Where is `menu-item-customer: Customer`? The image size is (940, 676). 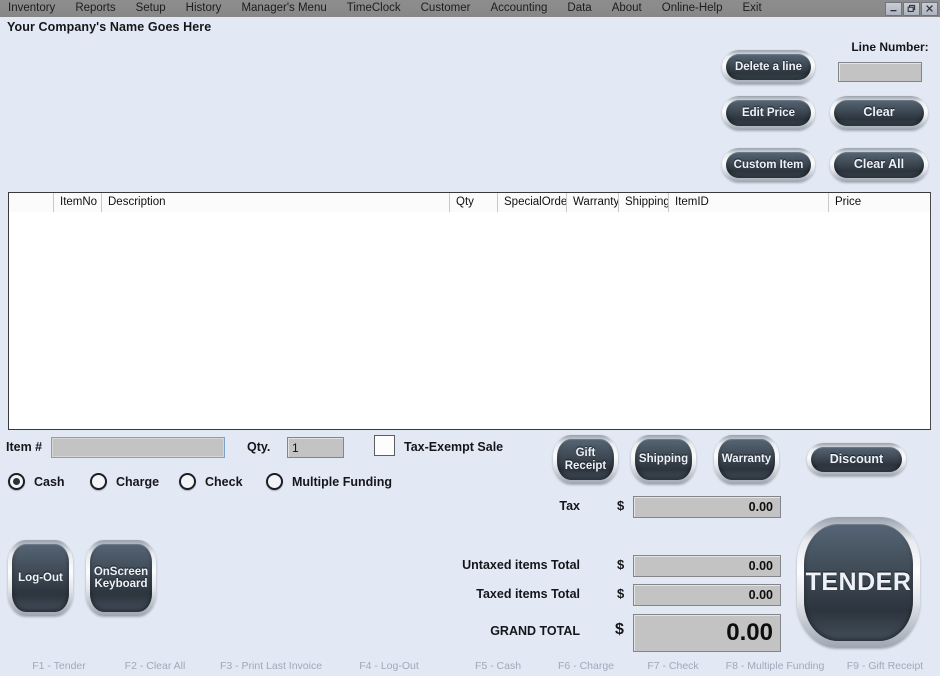
menu-item-customer: Customer is located at coordinates (446, 8).